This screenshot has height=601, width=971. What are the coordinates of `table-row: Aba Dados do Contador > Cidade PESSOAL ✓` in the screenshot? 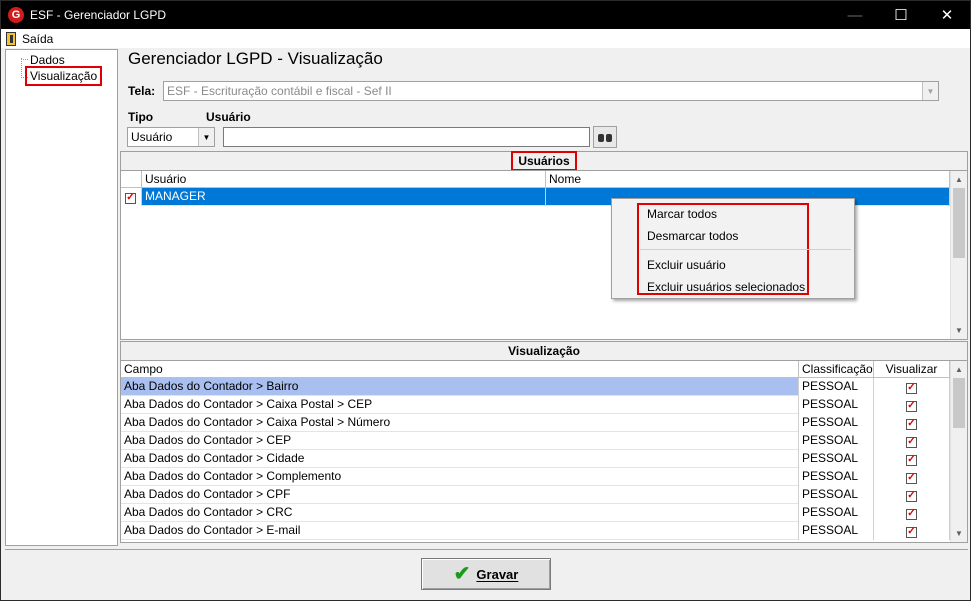 It's located at (535, 459).